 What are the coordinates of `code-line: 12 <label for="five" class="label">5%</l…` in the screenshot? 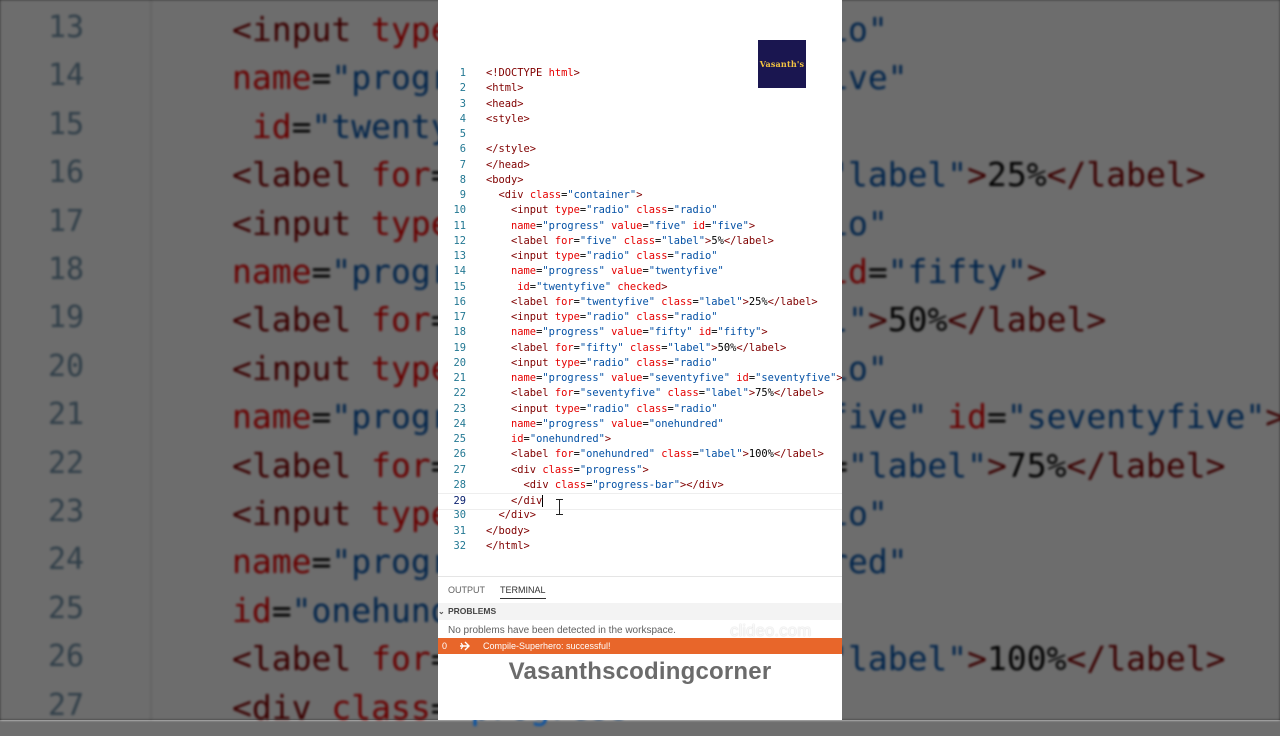 It's located at (640, 241).